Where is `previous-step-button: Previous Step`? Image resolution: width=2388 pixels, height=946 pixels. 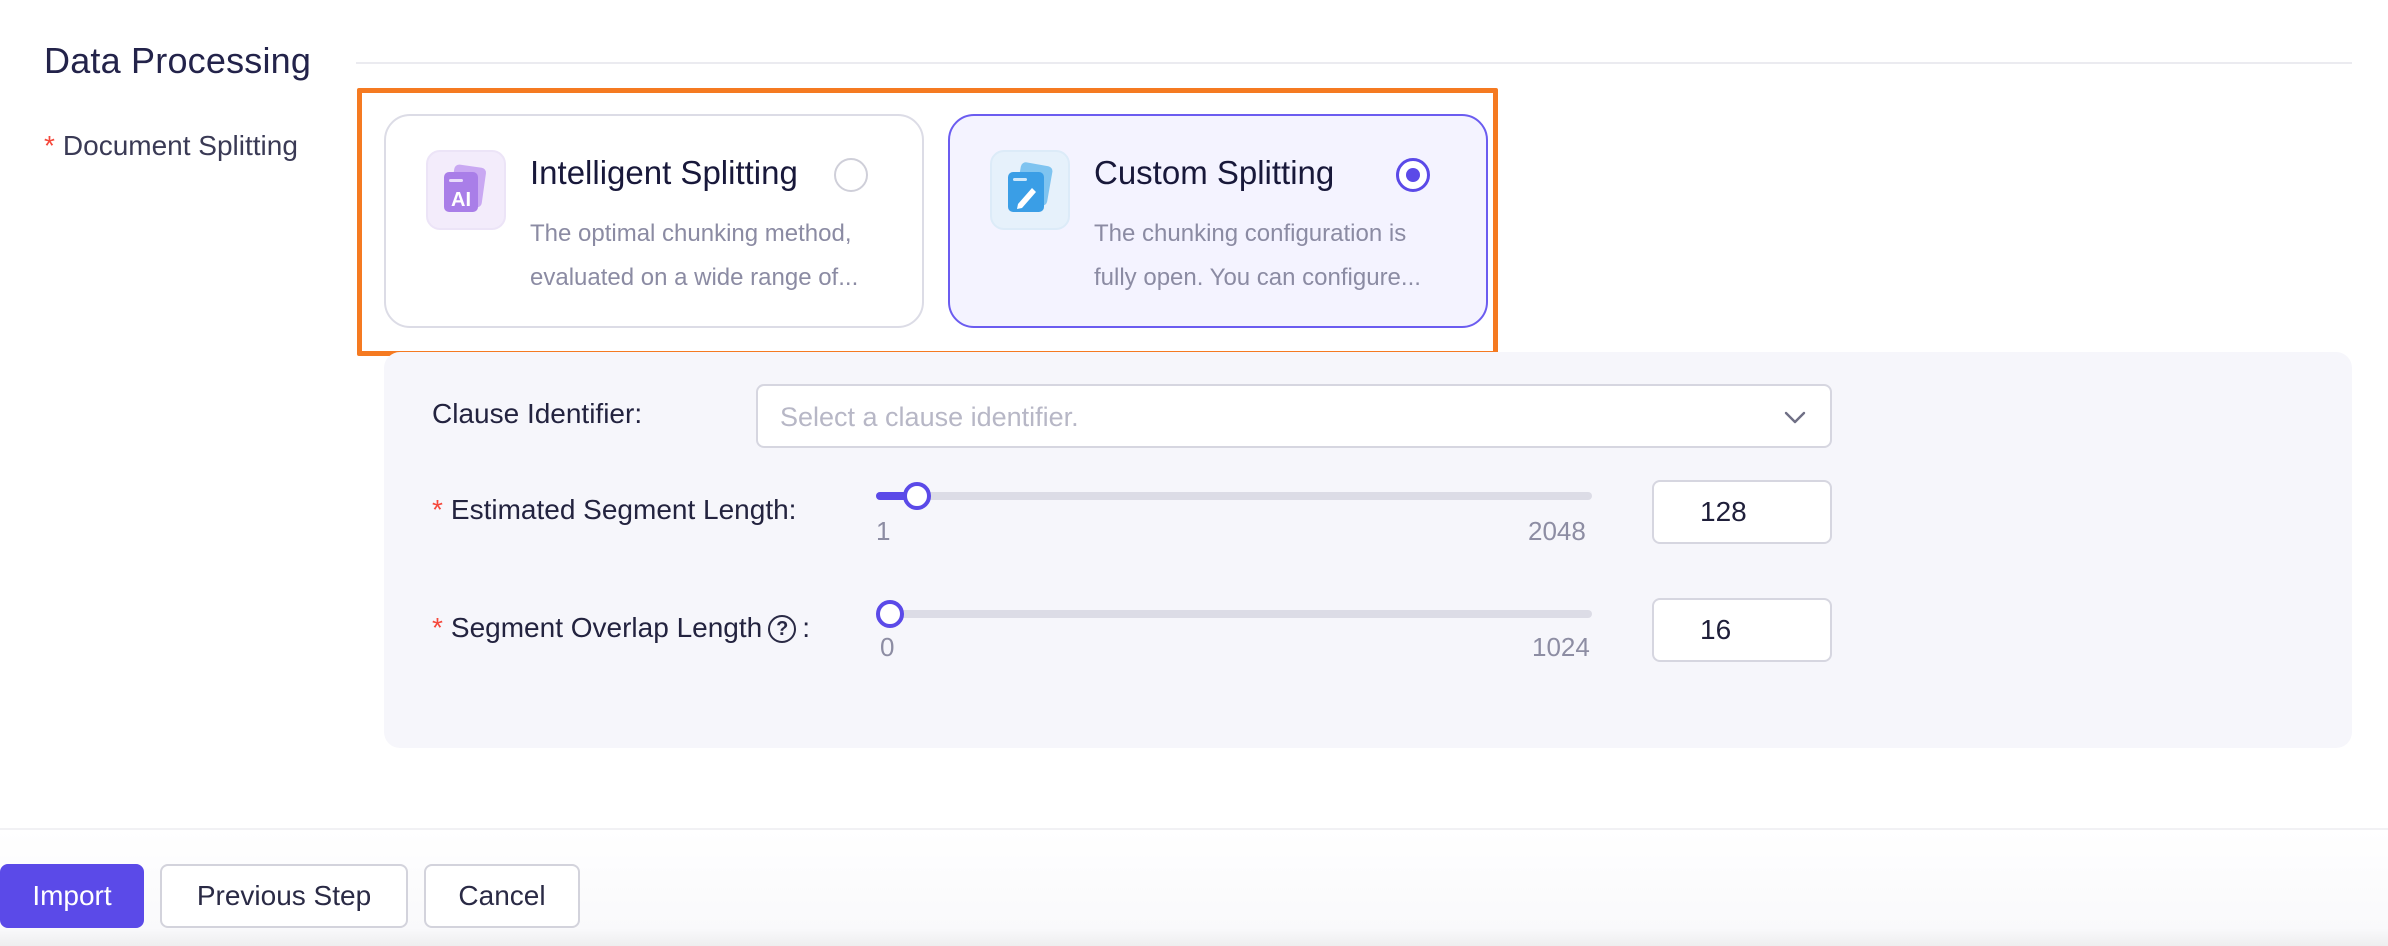 previous-step-button: Previous Step is located at coordinates (284, 896).